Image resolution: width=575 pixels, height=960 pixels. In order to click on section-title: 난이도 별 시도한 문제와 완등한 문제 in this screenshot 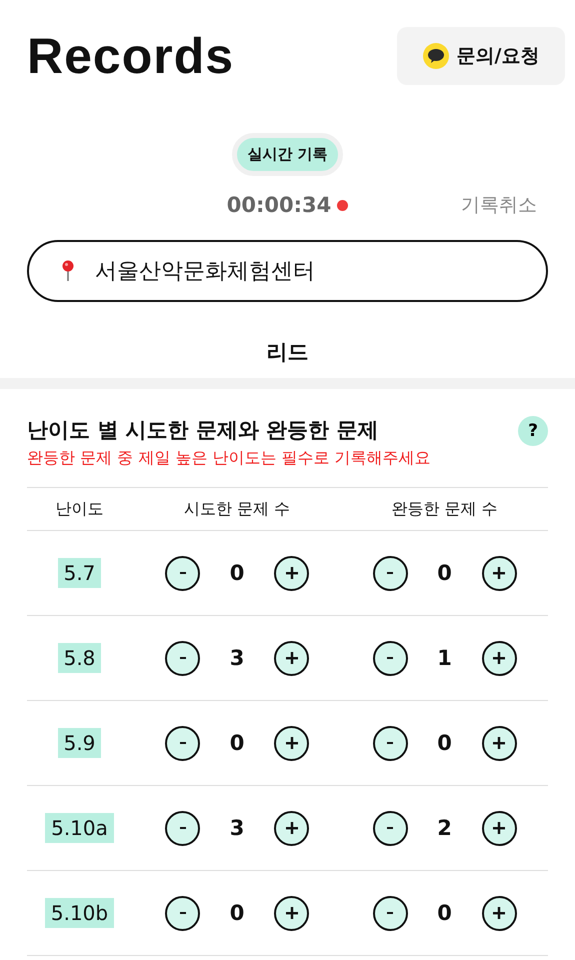, I will do `click(203, 430)`.